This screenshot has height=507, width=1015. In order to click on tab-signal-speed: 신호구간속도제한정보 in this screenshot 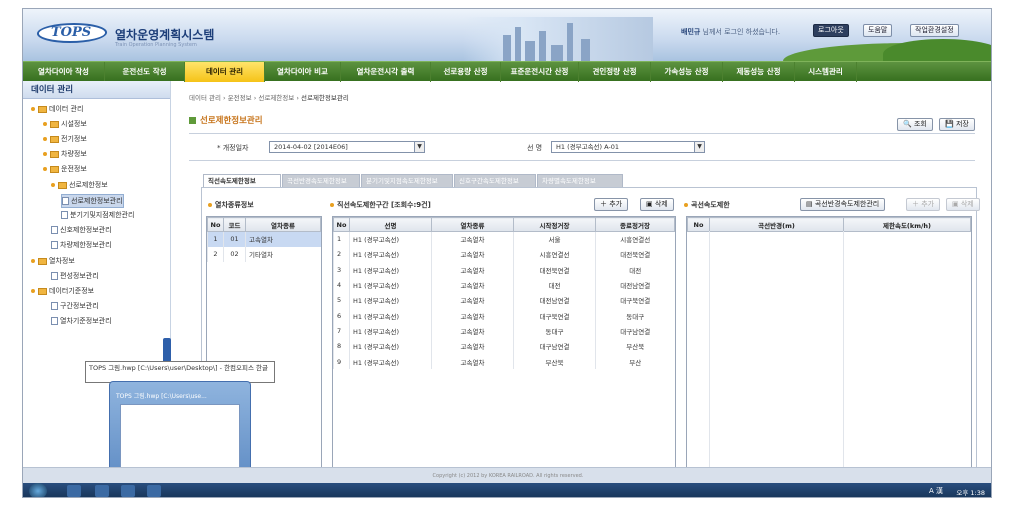, I will do `click(495, 180)`.